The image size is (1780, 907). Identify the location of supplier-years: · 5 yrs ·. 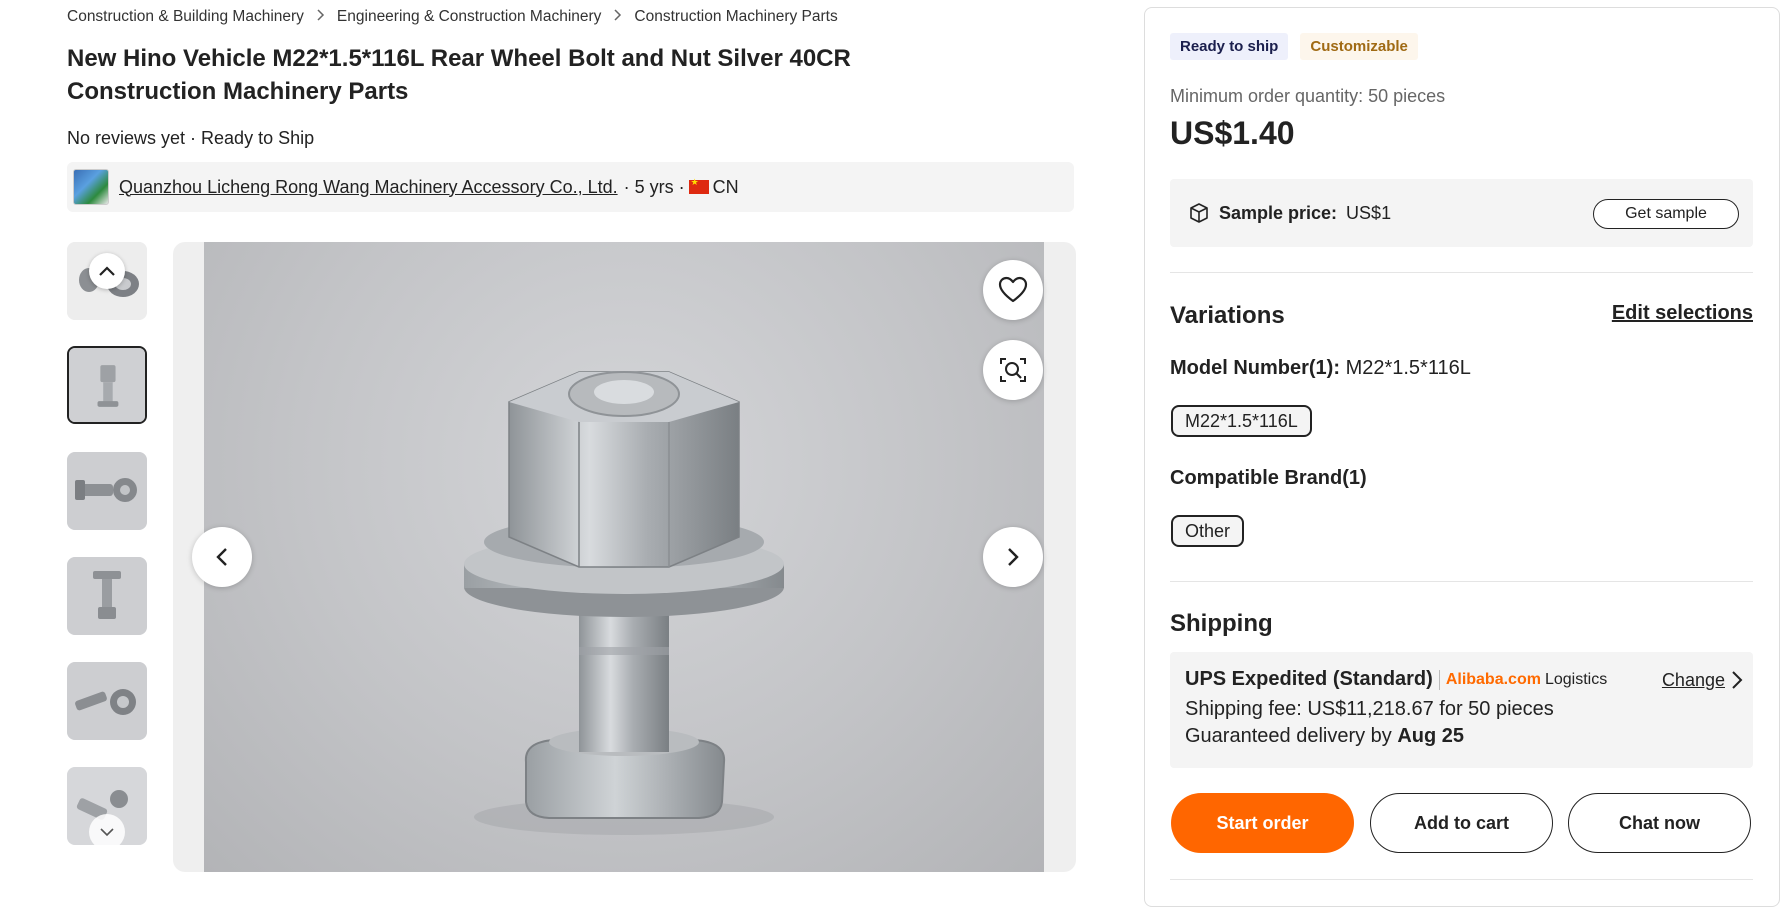
(654, 186).